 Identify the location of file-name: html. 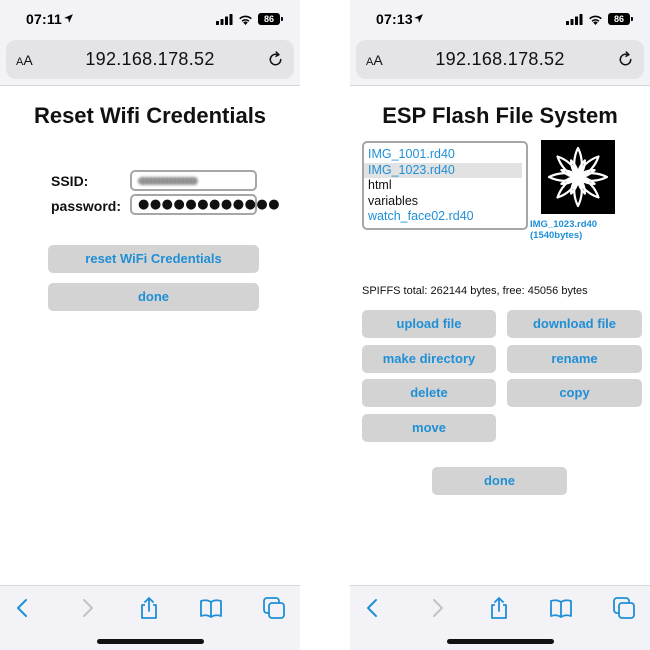
(380, 185).